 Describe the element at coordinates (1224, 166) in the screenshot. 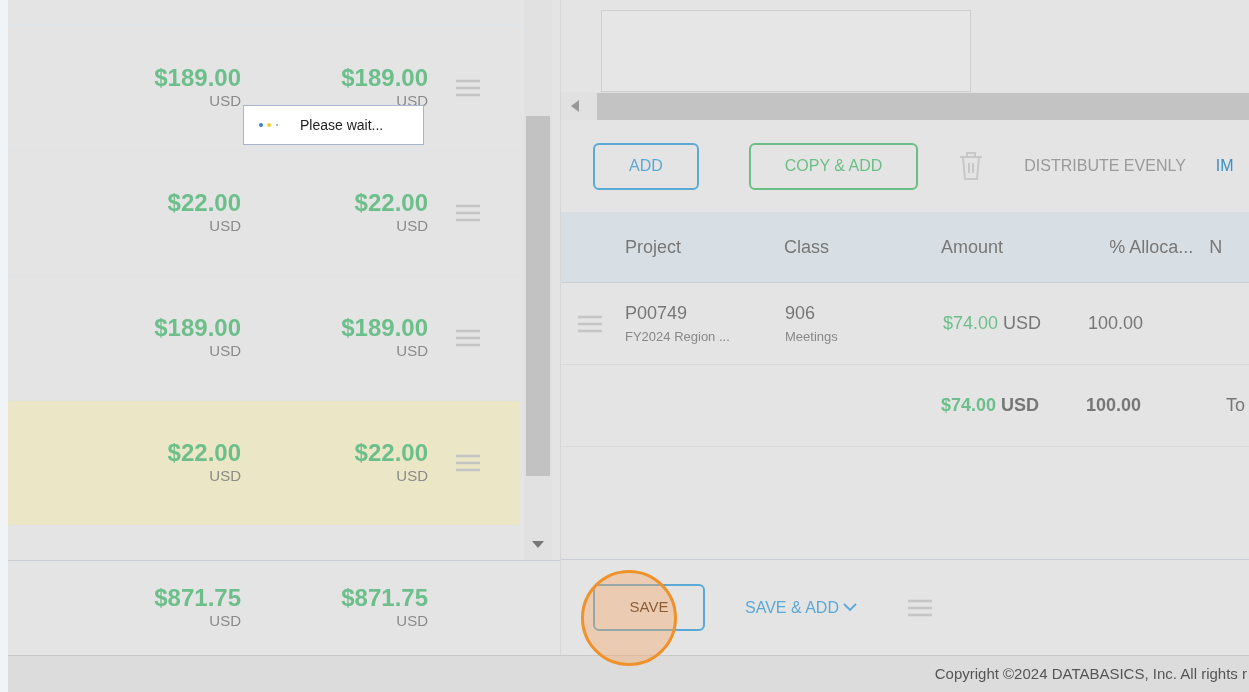

I see `toolbar-link: IM` at that location.